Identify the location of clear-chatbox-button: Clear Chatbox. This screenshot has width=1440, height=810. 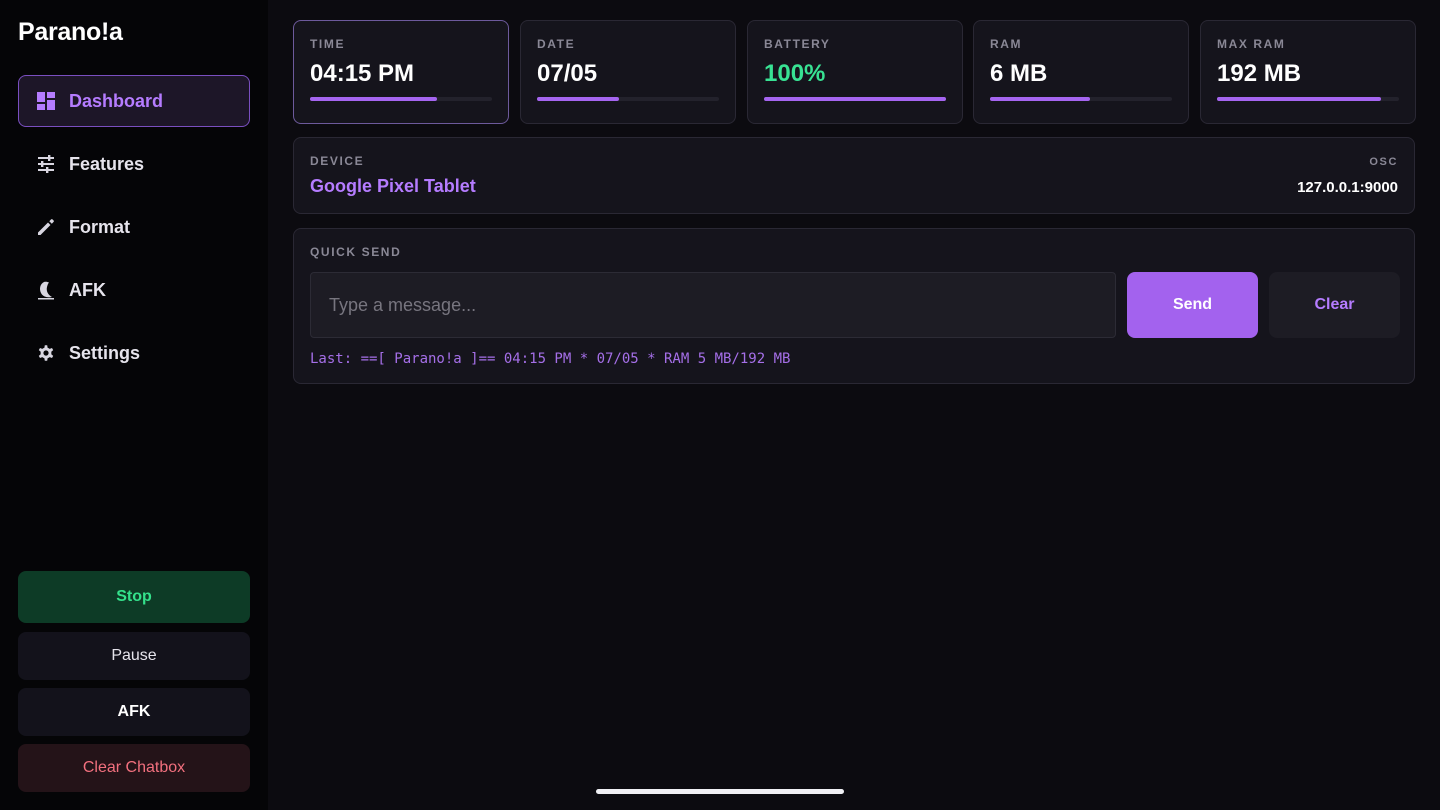
(134, 768).